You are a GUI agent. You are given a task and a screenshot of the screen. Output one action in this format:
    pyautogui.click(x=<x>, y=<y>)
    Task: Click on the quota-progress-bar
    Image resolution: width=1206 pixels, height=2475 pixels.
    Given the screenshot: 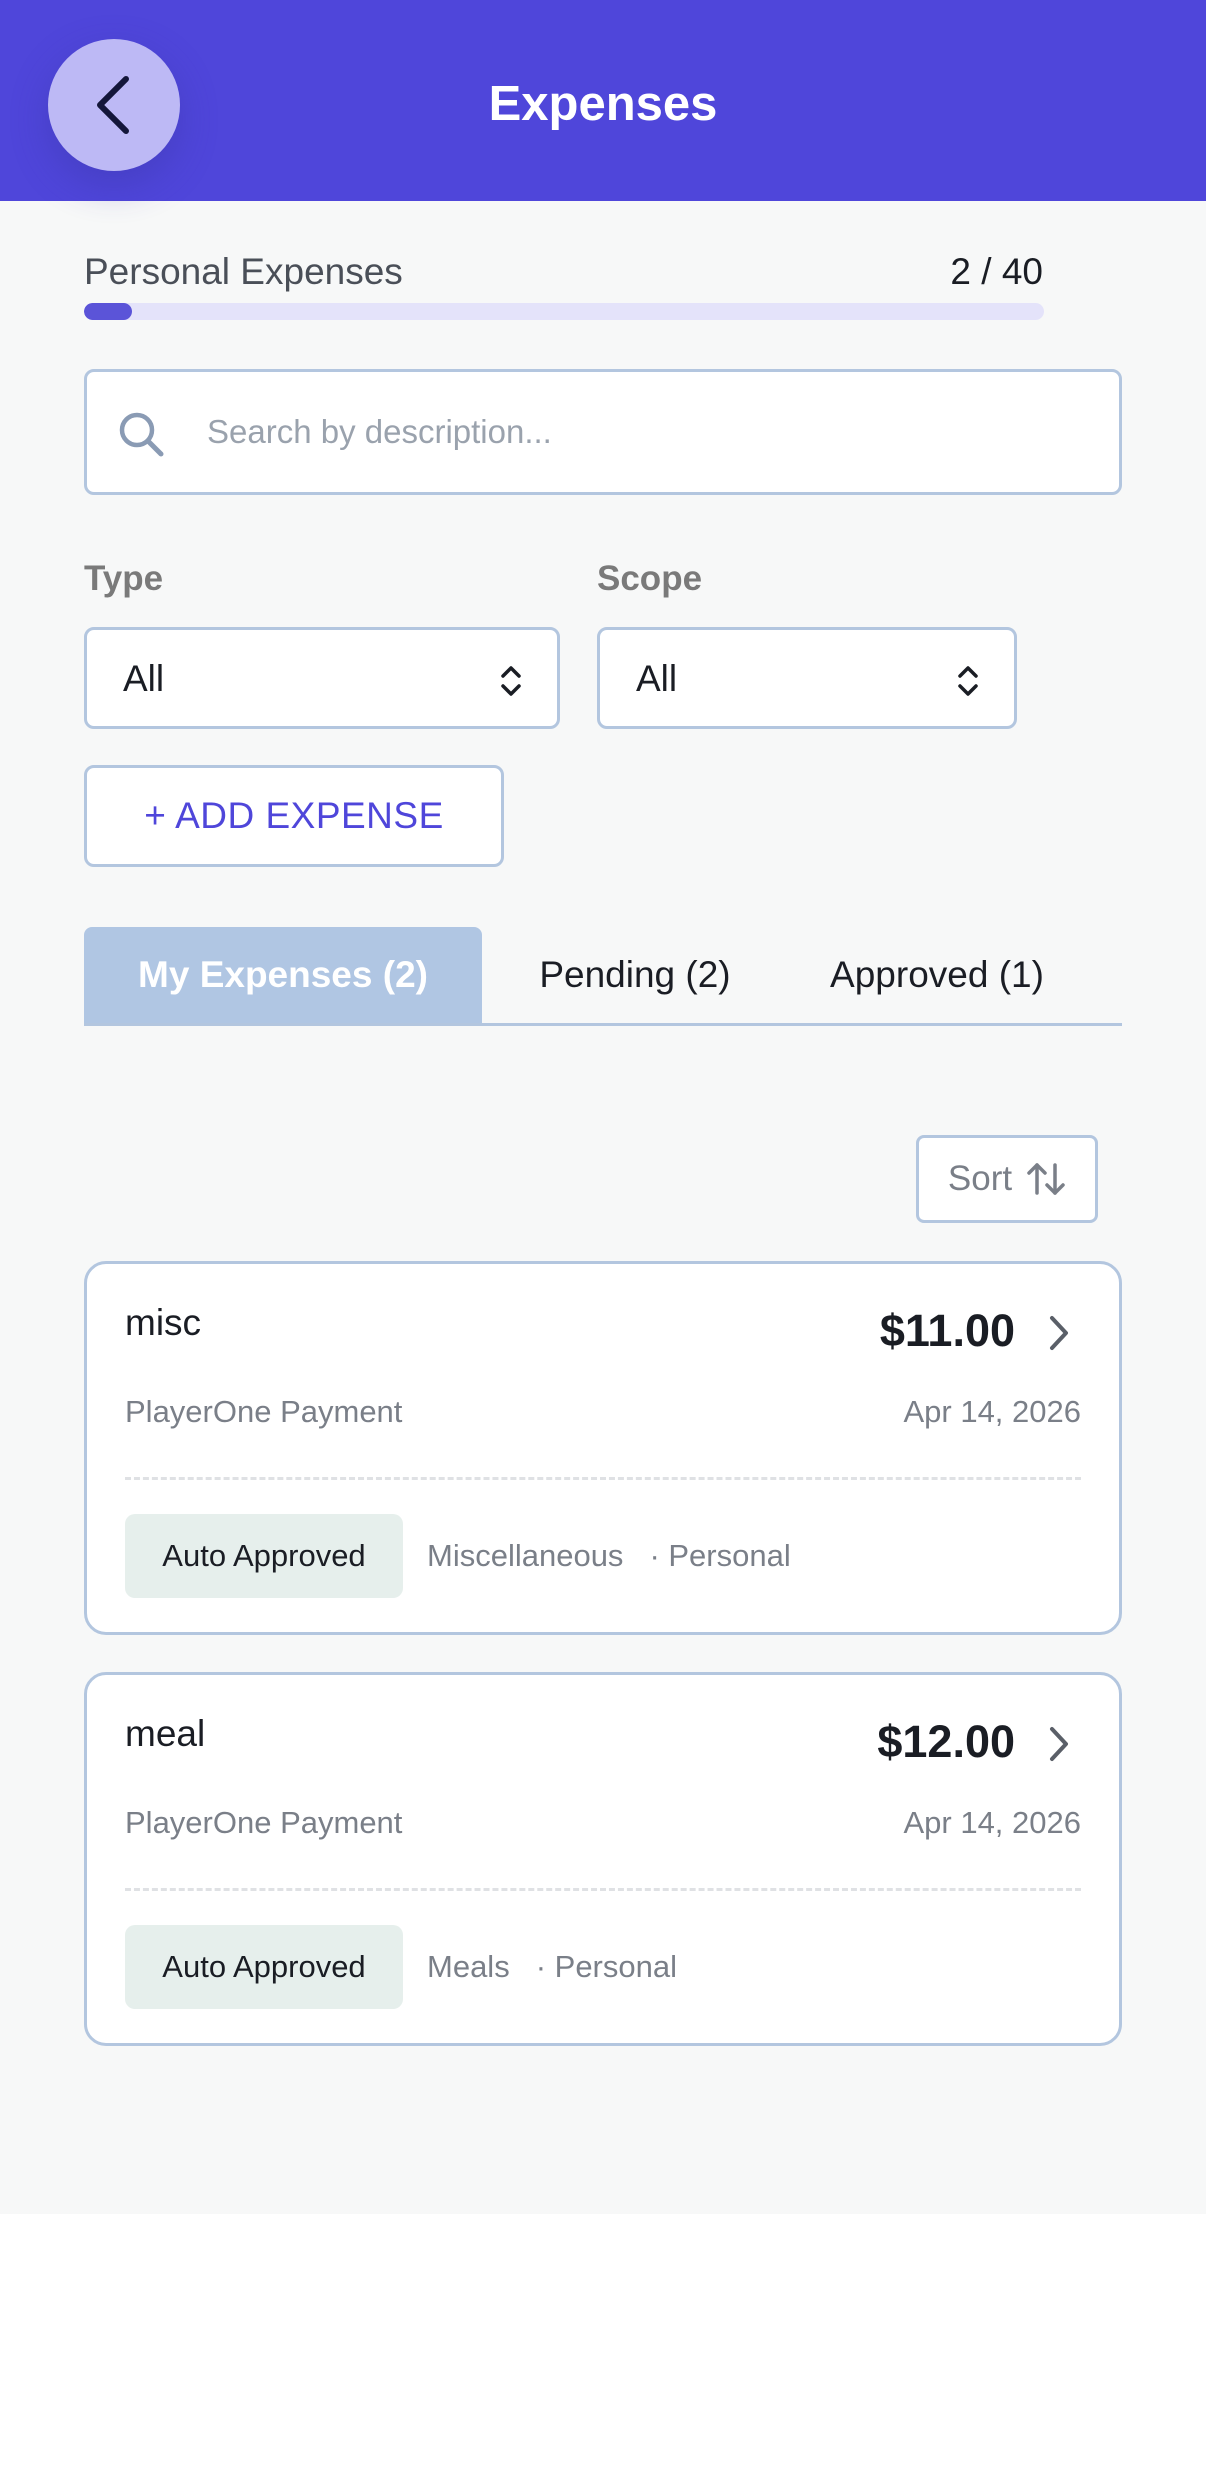 What is the action you would take?
    pyautogui.click(x=564, y=311)
    